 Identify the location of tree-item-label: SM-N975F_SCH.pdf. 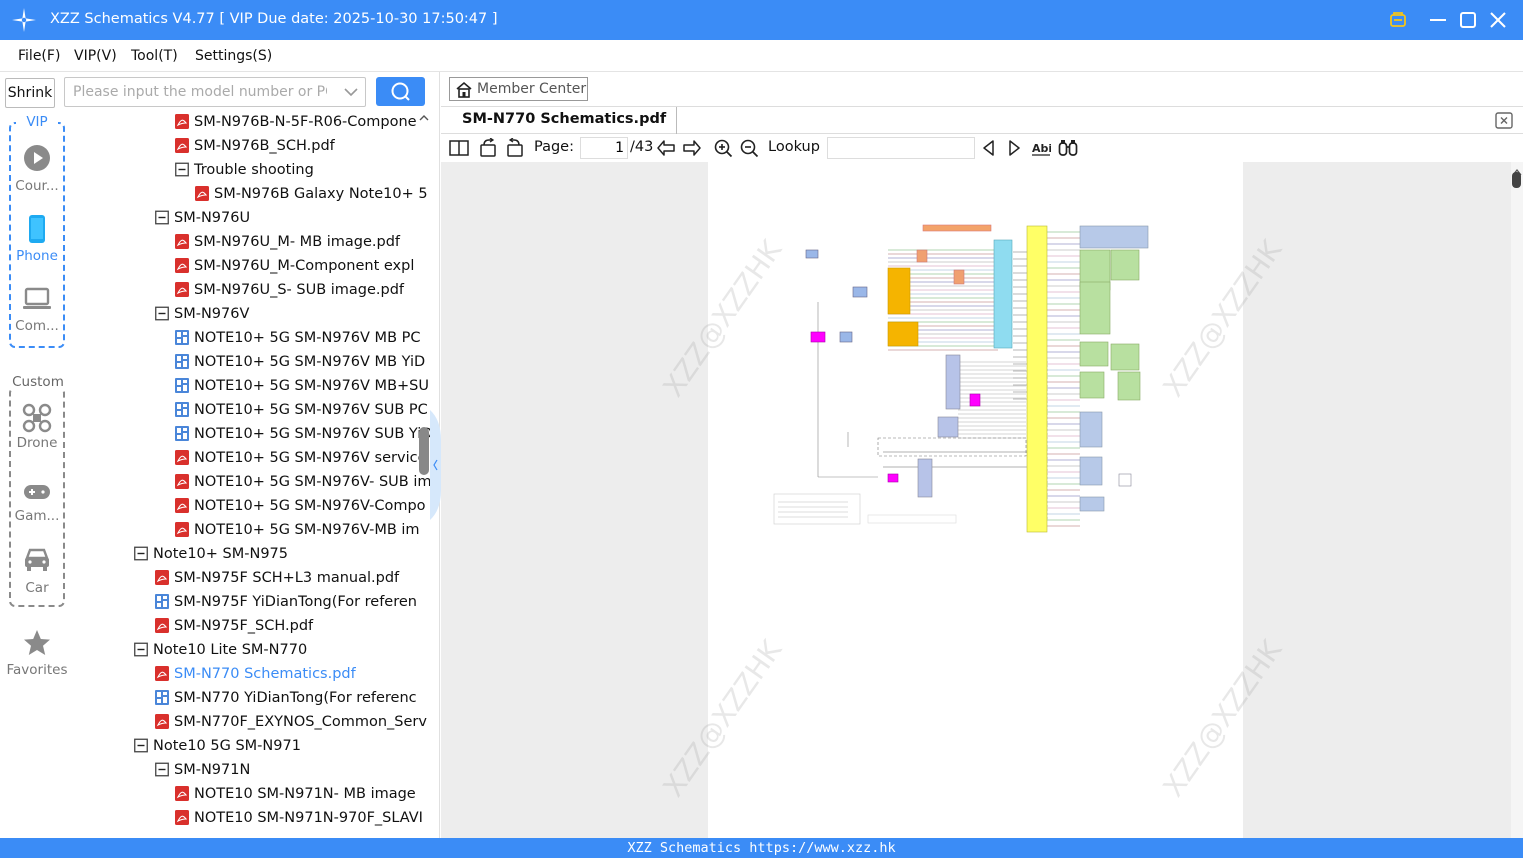
(244, 626).